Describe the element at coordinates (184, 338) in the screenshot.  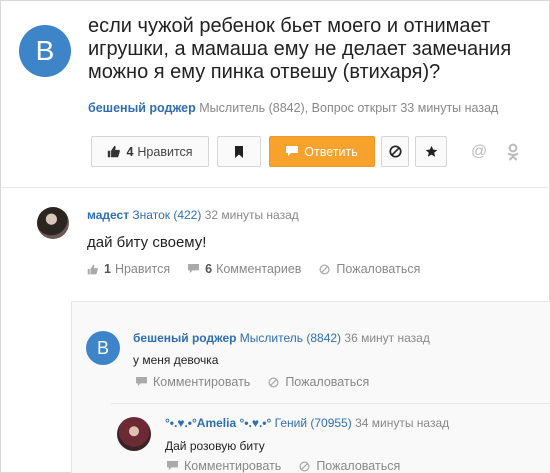
I see `comment-author-link: бешеный роджер` at that location.